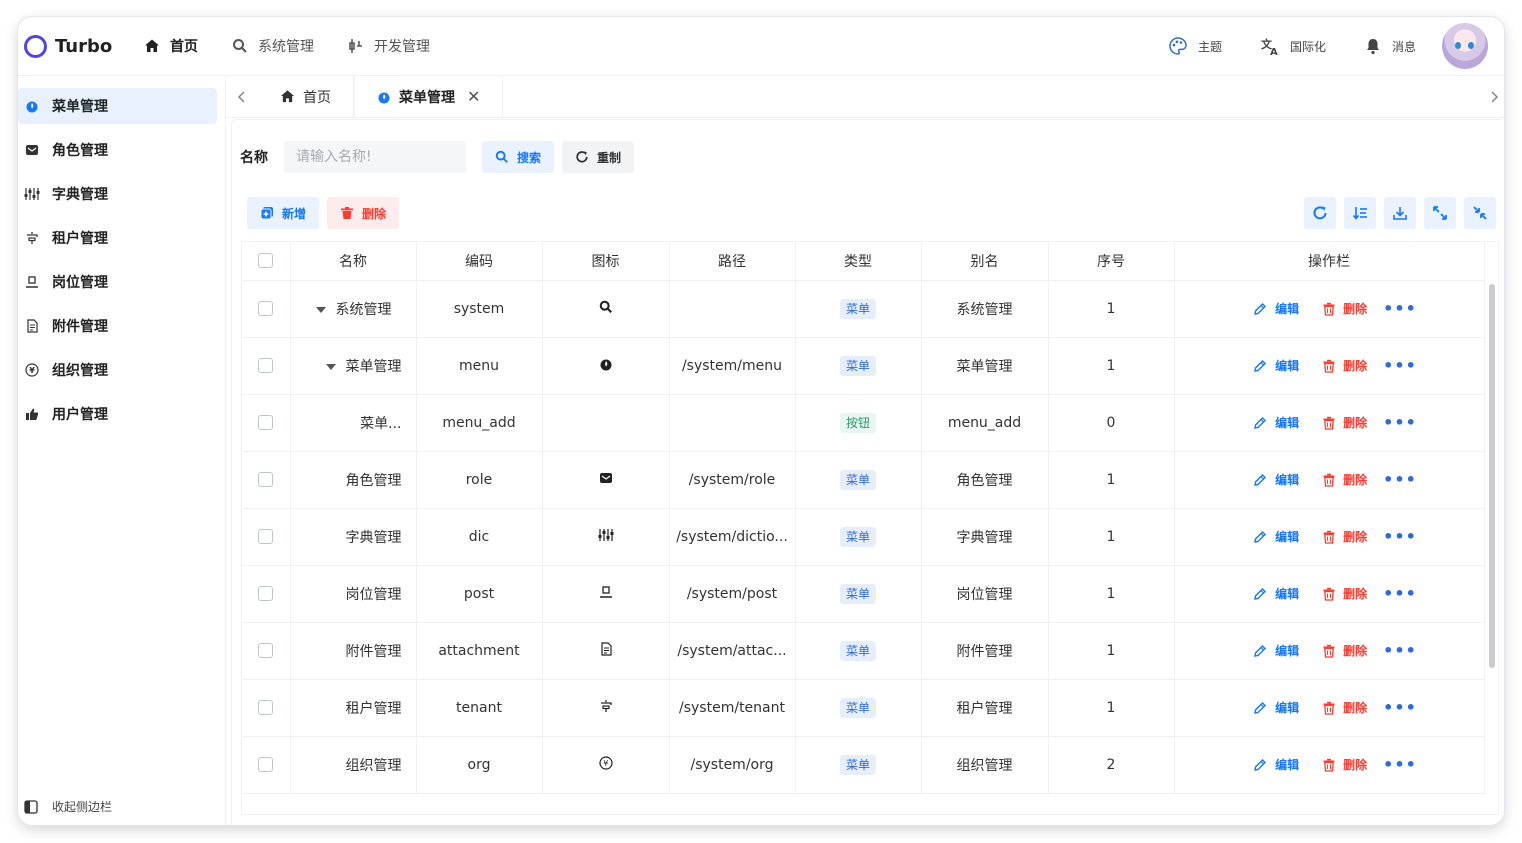 The image size is (1522, 843). I want to click on batch-delete-button: 删除, so click(363, 213).